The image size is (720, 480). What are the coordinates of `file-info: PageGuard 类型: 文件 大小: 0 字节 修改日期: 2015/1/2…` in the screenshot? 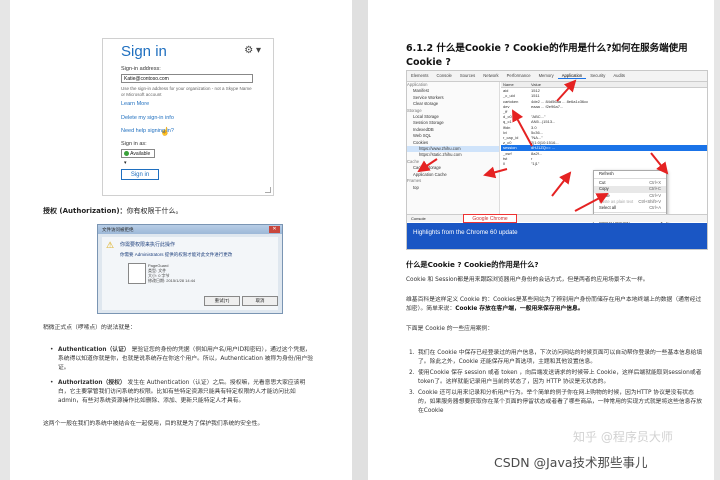 It's located at (171, 273).